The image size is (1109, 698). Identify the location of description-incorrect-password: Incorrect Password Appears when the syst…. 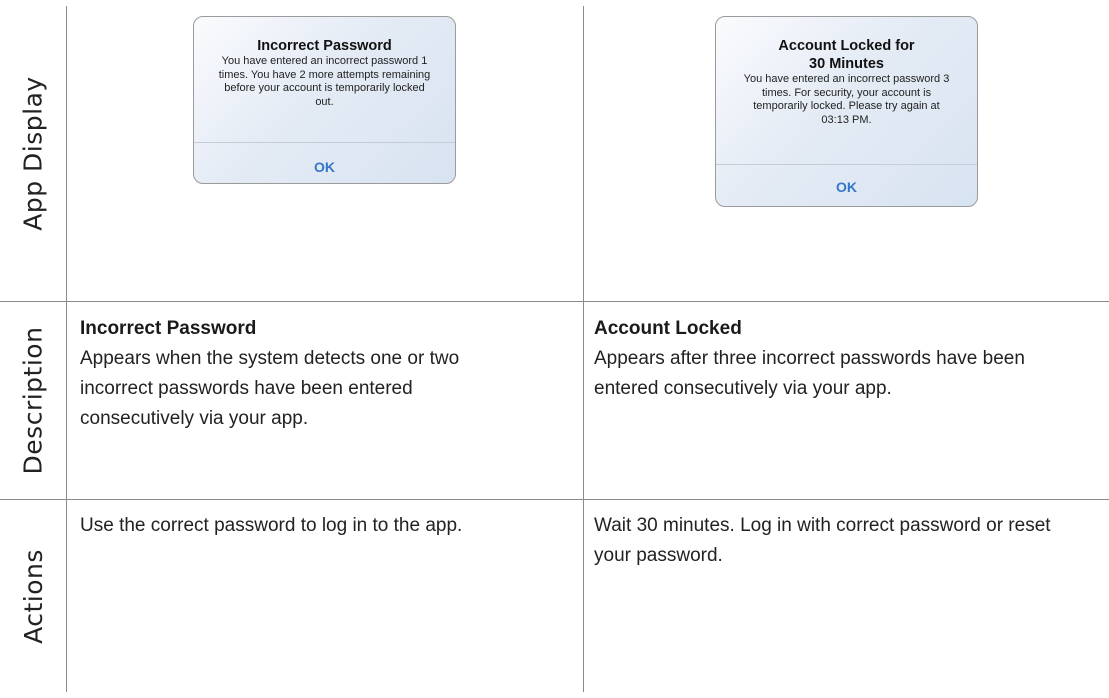
(280, 374).